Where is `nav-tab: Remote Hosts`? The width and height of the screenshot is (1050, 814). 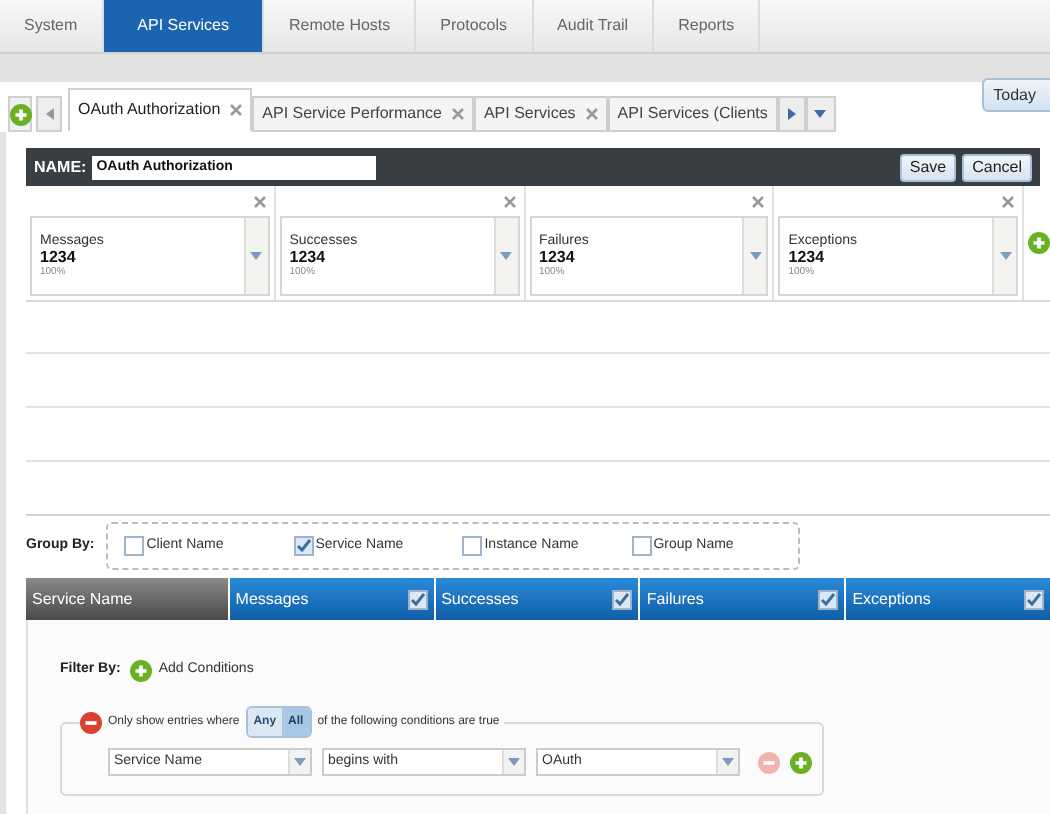 nav-tab: Remote Hosts is located at coordinates (340, 26).